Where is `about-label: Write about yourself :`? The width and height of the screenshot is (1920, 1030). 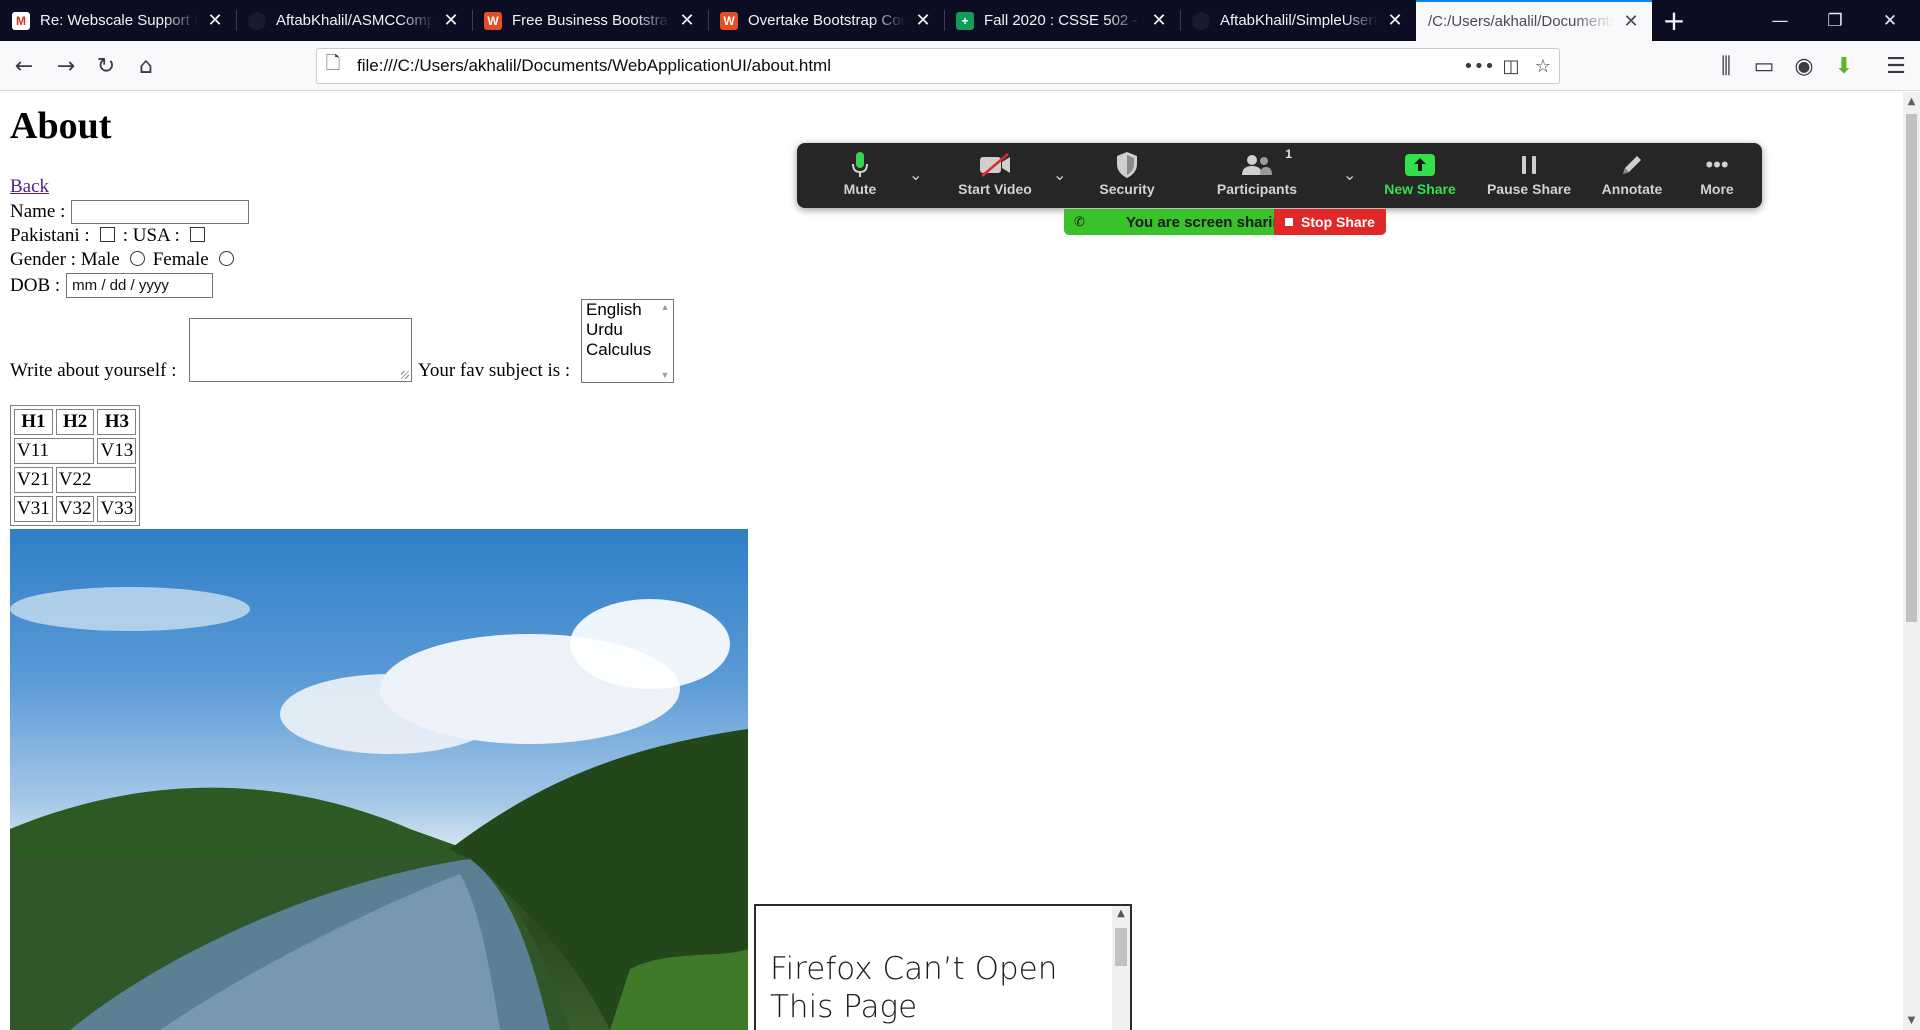 about-label: Write about yourself : is located at coordinates (93, 370).